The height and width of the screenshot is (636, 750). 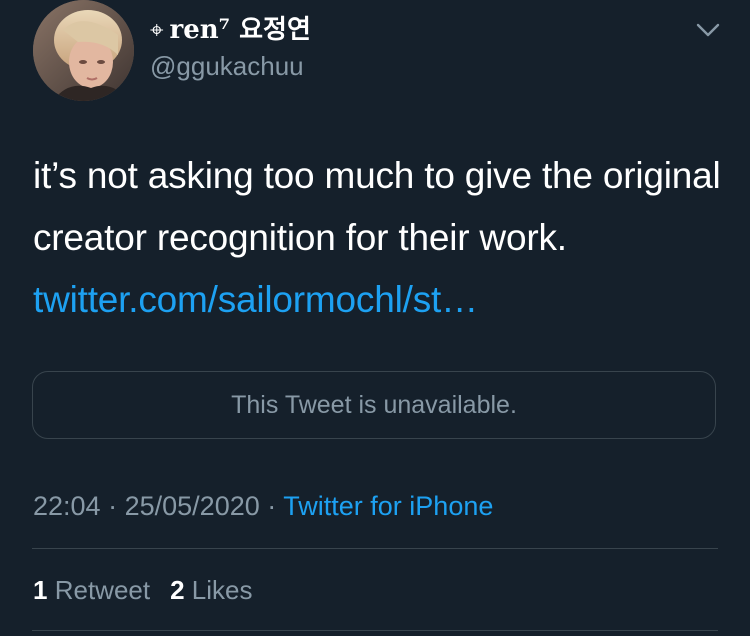 What do you see at coordinates (157, 30) in the screenshot?
I see `crosshair-glyph-icon: ⌖` at bounding box center [157, 30].